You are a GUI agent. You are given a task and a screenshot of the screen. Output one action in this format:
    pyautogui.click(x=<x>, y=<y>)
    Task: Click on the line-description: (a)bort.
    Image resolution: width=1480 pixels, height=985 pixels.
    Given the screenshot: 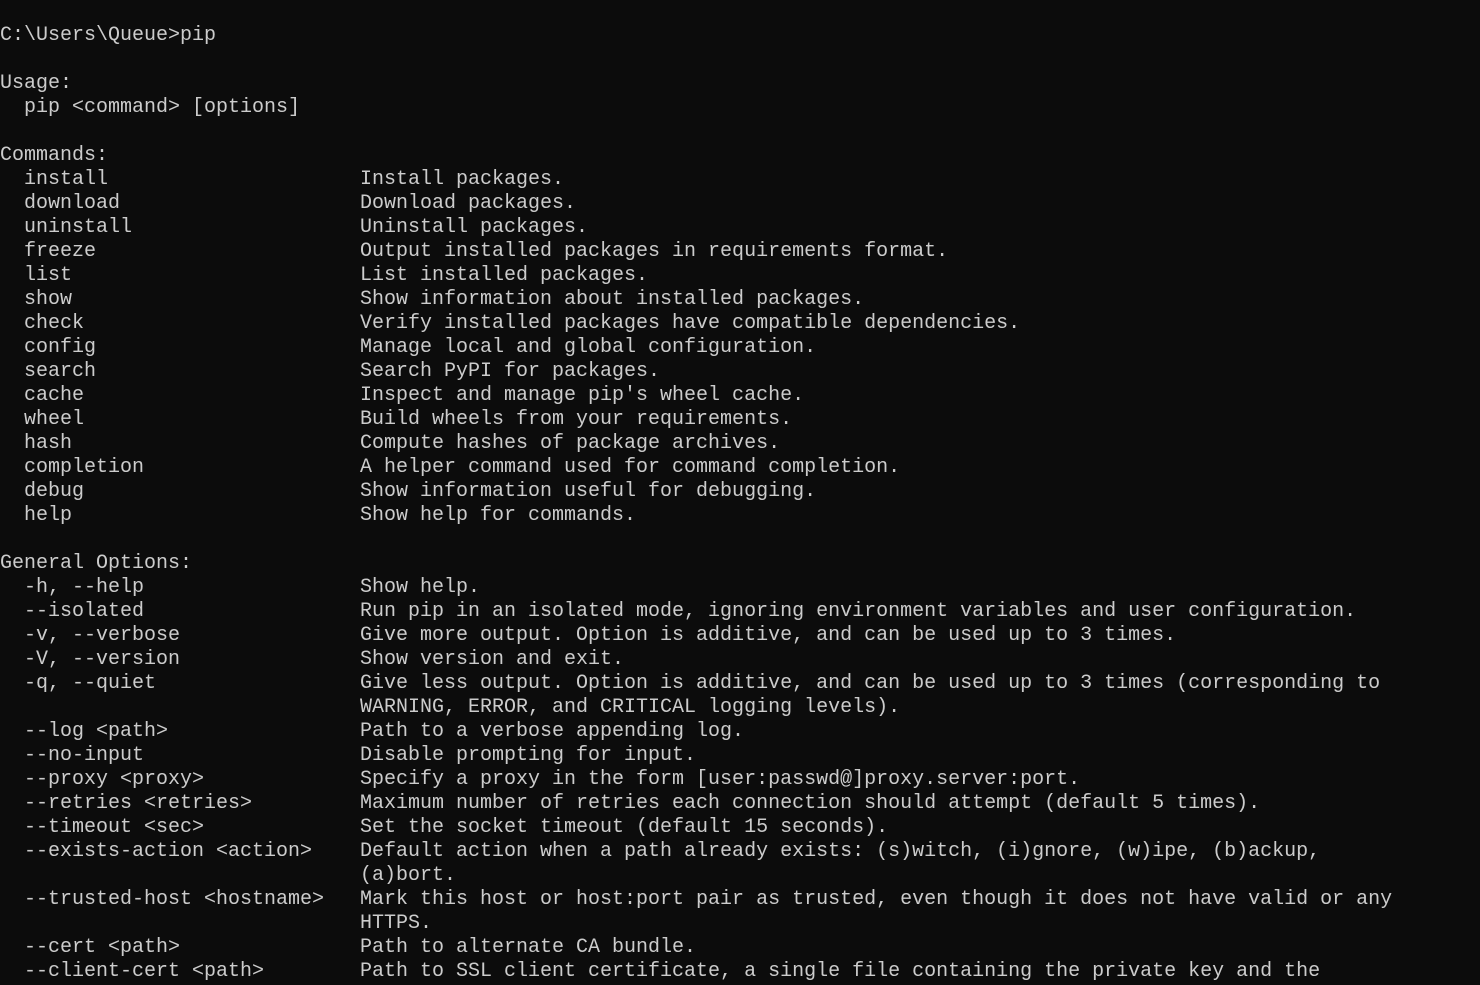 What is the action you would take?
    pyautogui.click(x=408, y=875)
    